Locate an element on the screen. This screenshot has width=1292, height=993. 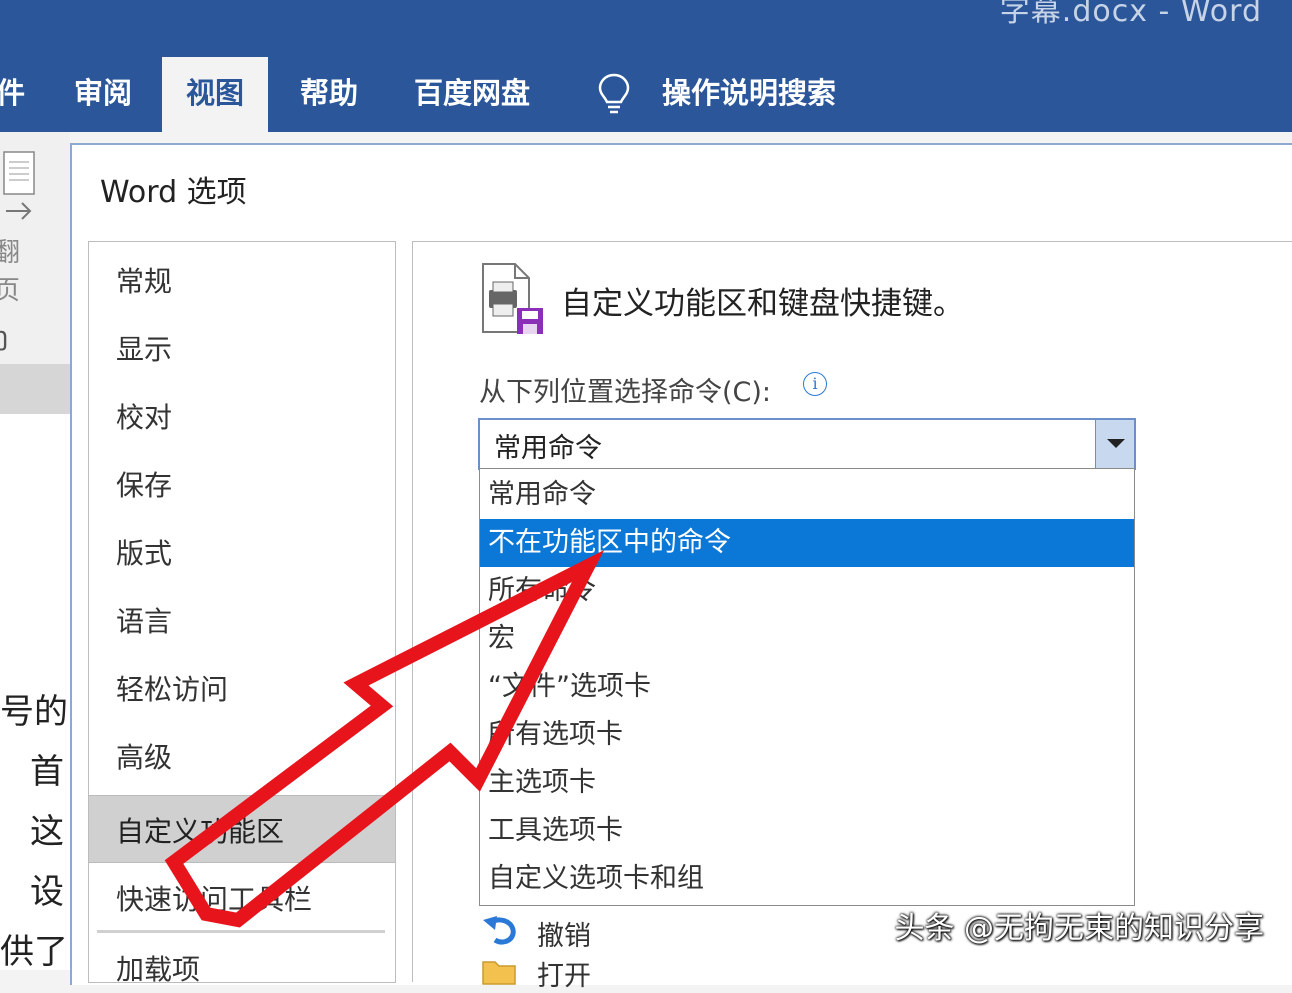
tab-file: 件 is located at coordinates (12, 94).